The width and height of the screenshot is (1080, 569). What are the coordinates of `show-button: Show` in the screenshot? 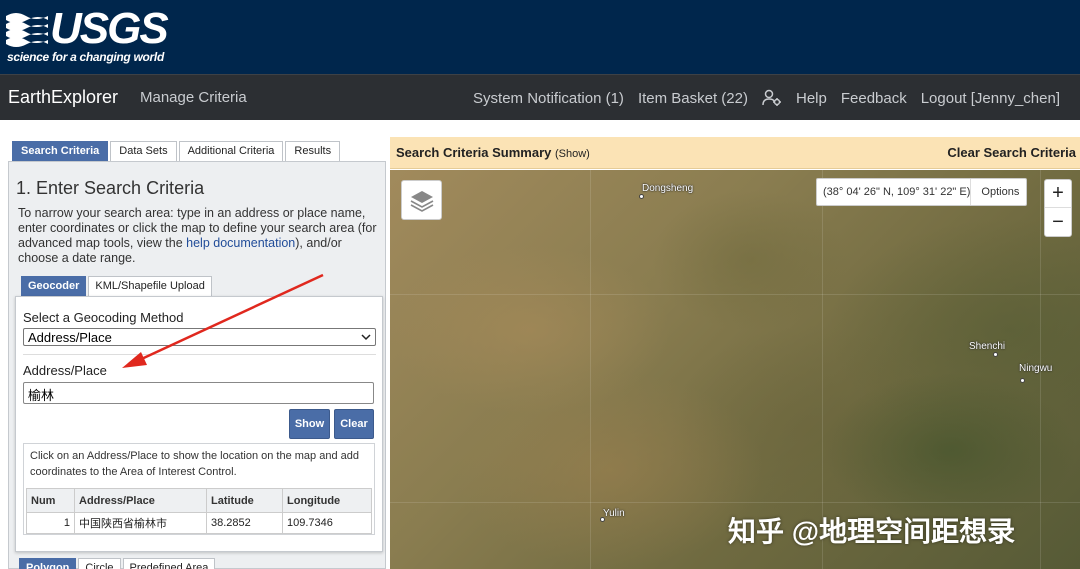 It's located at (309, 424).